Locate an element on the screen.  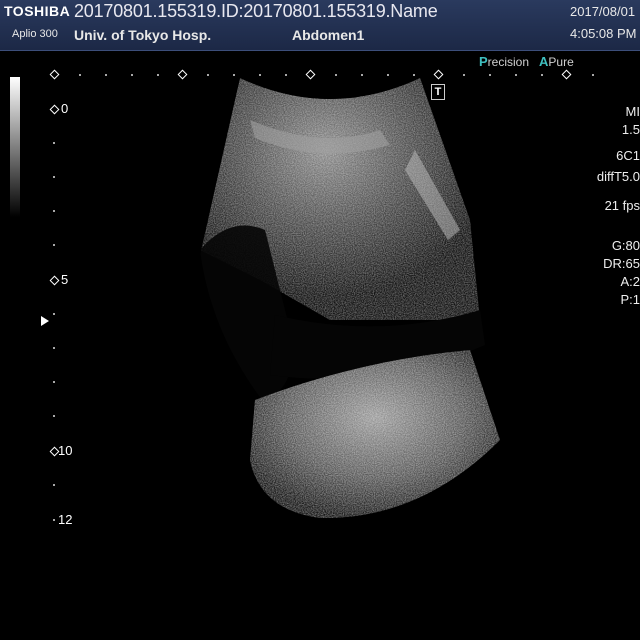
gain-value: G:80 is located at coordinates (625, 245).